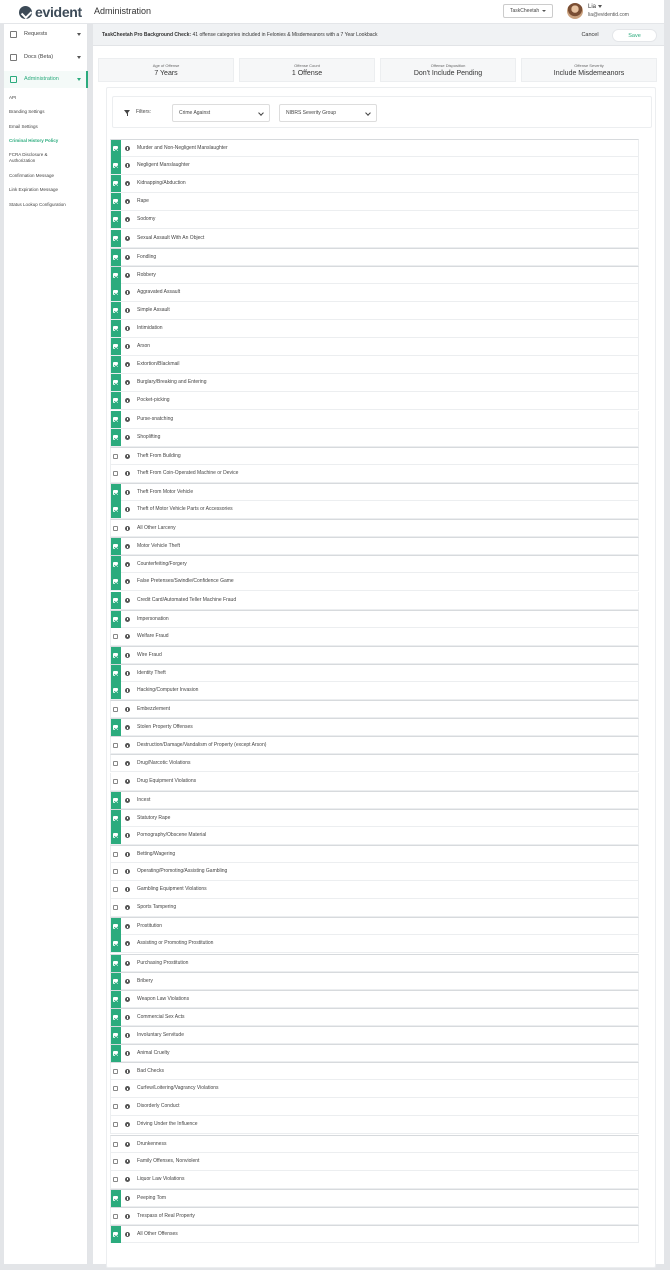  I want to click on offense-row: Pocket-picking, so click(374, 401).